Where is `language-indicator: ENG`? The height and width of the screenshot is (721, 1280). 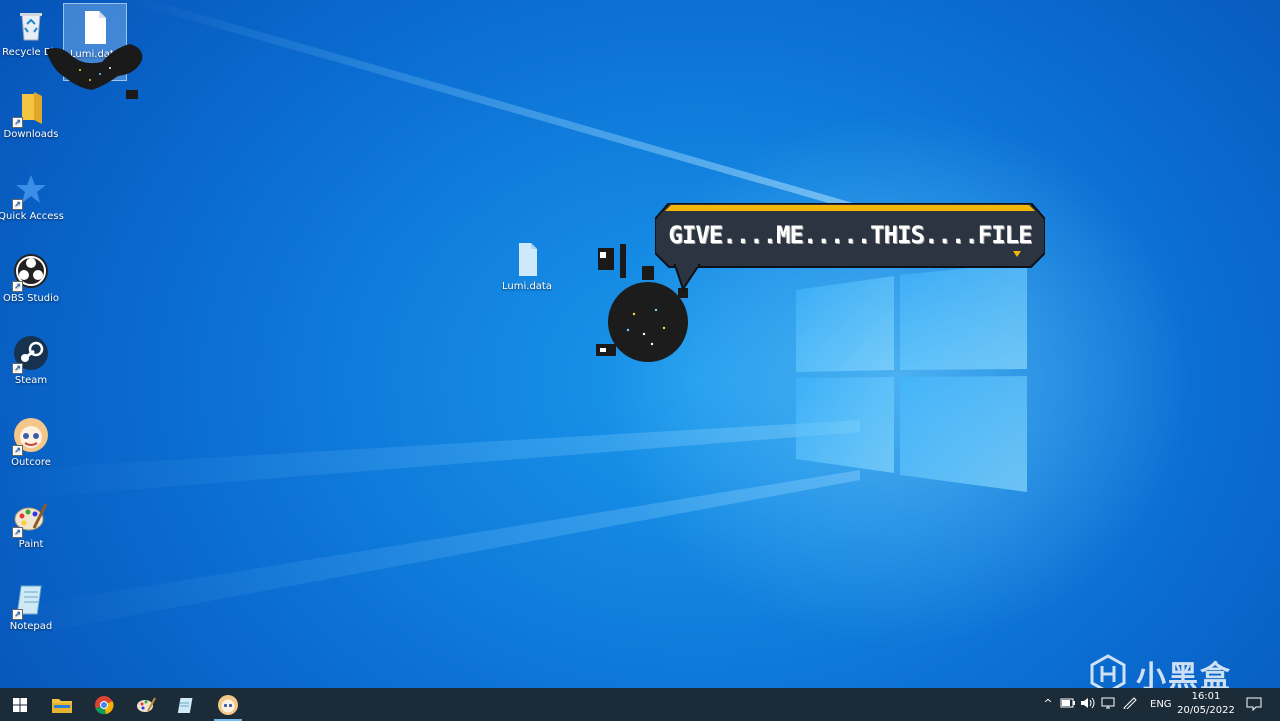
language-indicator: ENG is located at coordinates (1161, 704).